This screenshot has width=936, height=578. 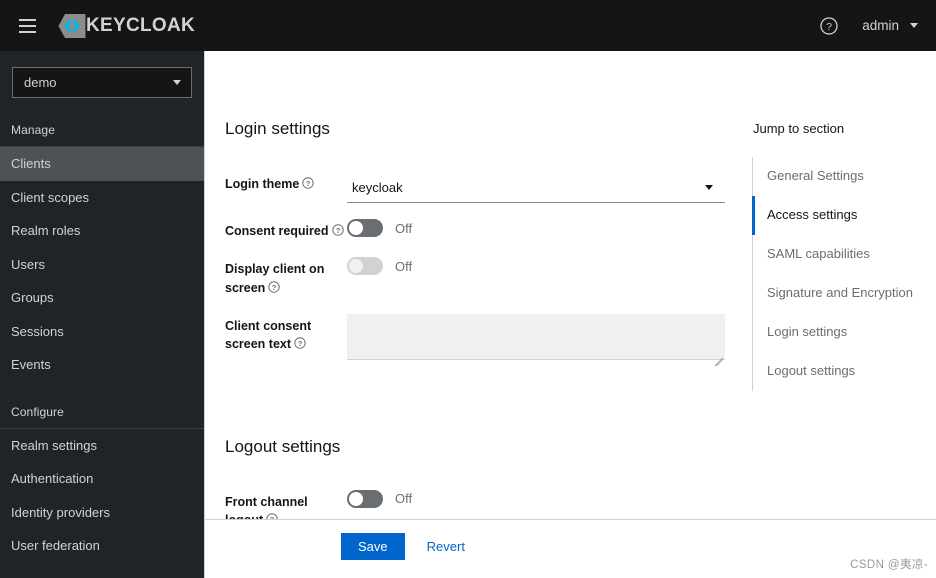 I want to click on sidebar-item-client-scopes: Client scopes, so click(x=102, y=198).